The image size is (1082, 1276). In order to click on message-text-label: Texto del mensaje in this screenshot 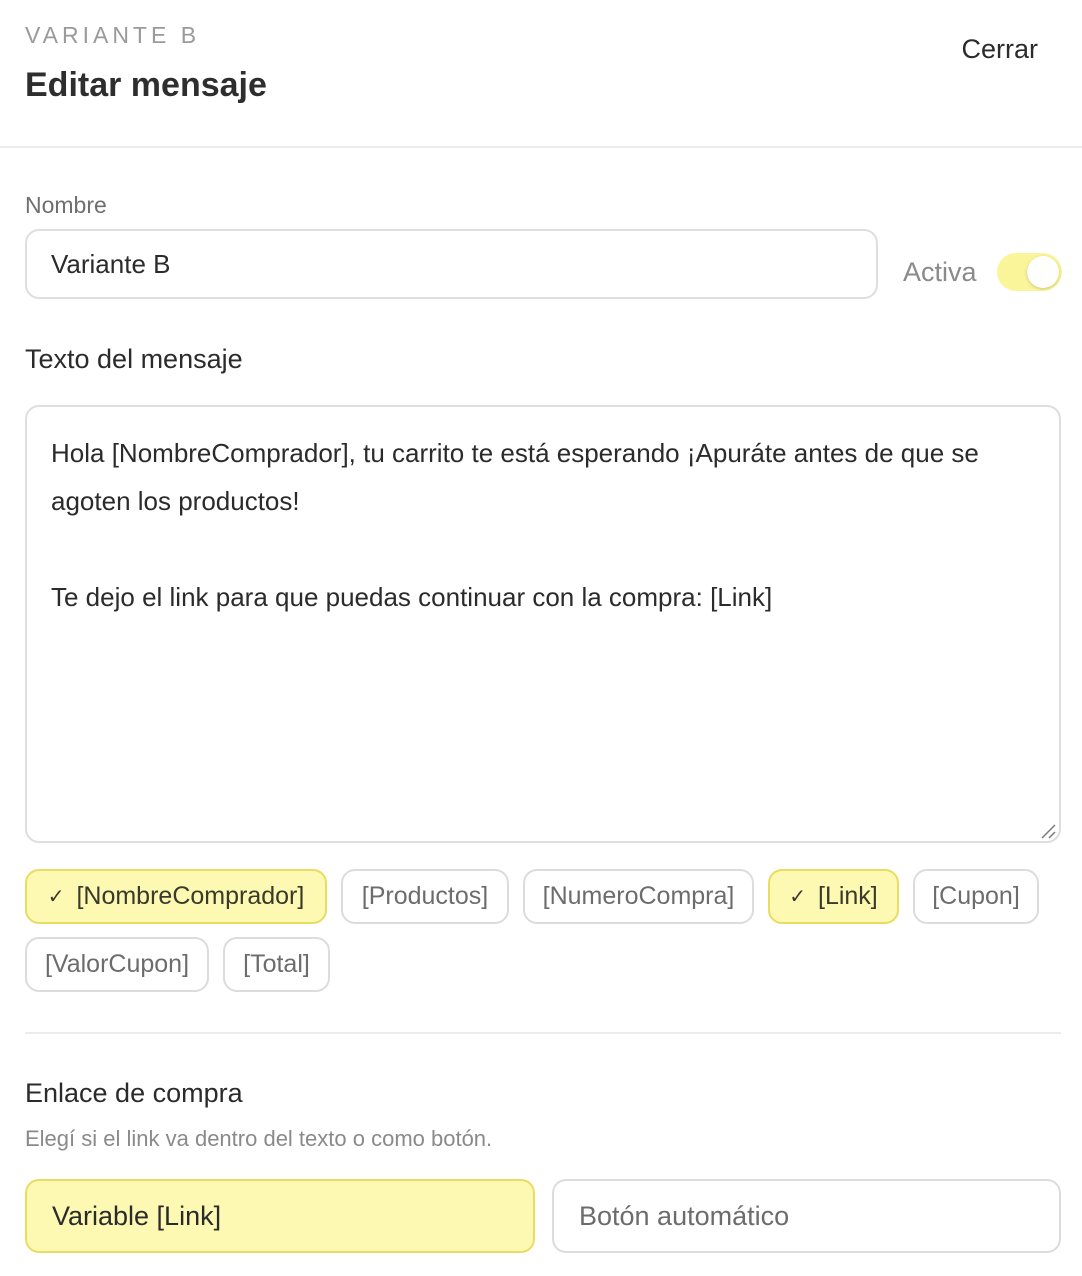, I will do `click(134, 359)`.